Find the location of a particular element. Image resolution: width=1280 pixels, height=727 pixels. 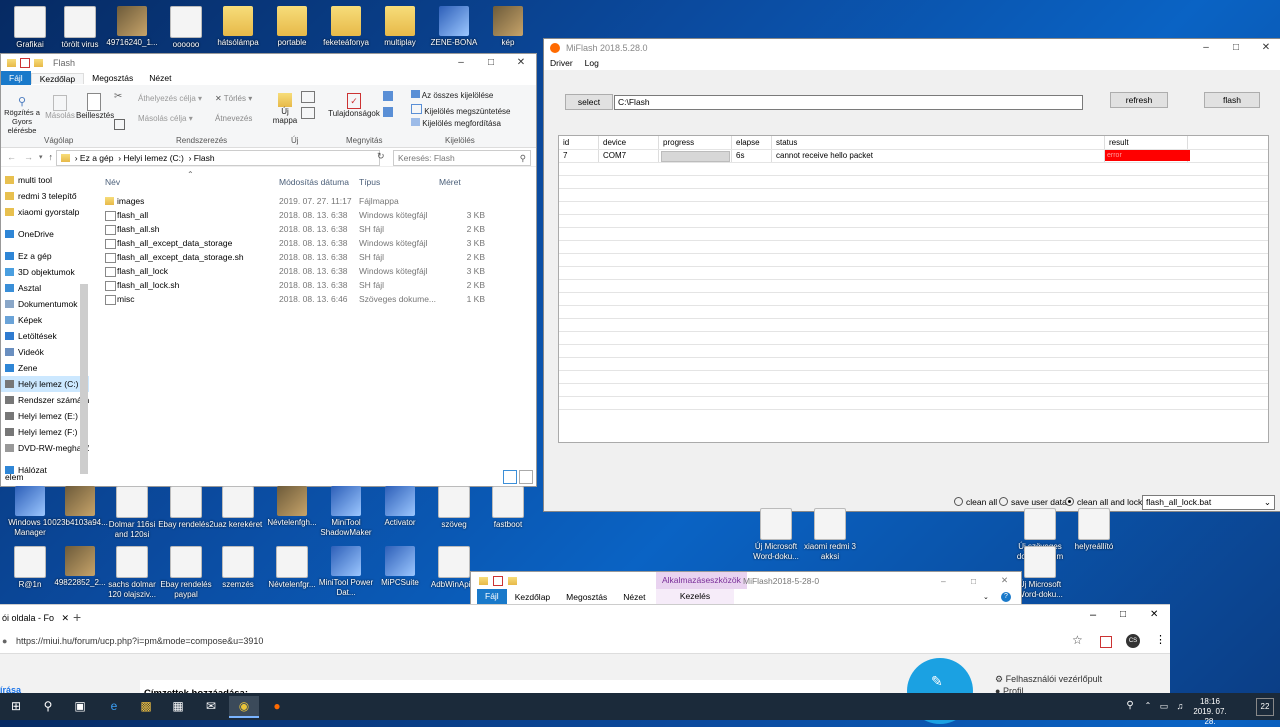

col-device: device is located at coordinates (629, 142).